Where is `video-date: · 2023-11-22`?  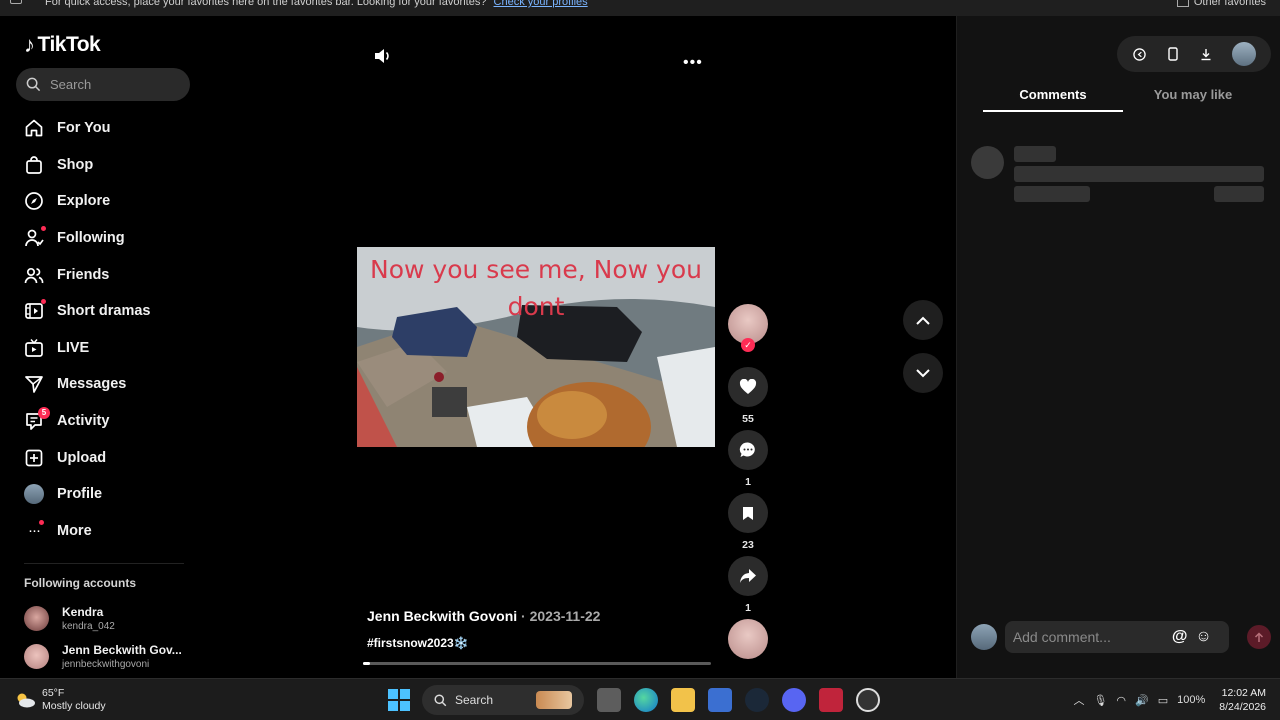
video-date: · 2023-11-22 is located at coordinates (559, 616).